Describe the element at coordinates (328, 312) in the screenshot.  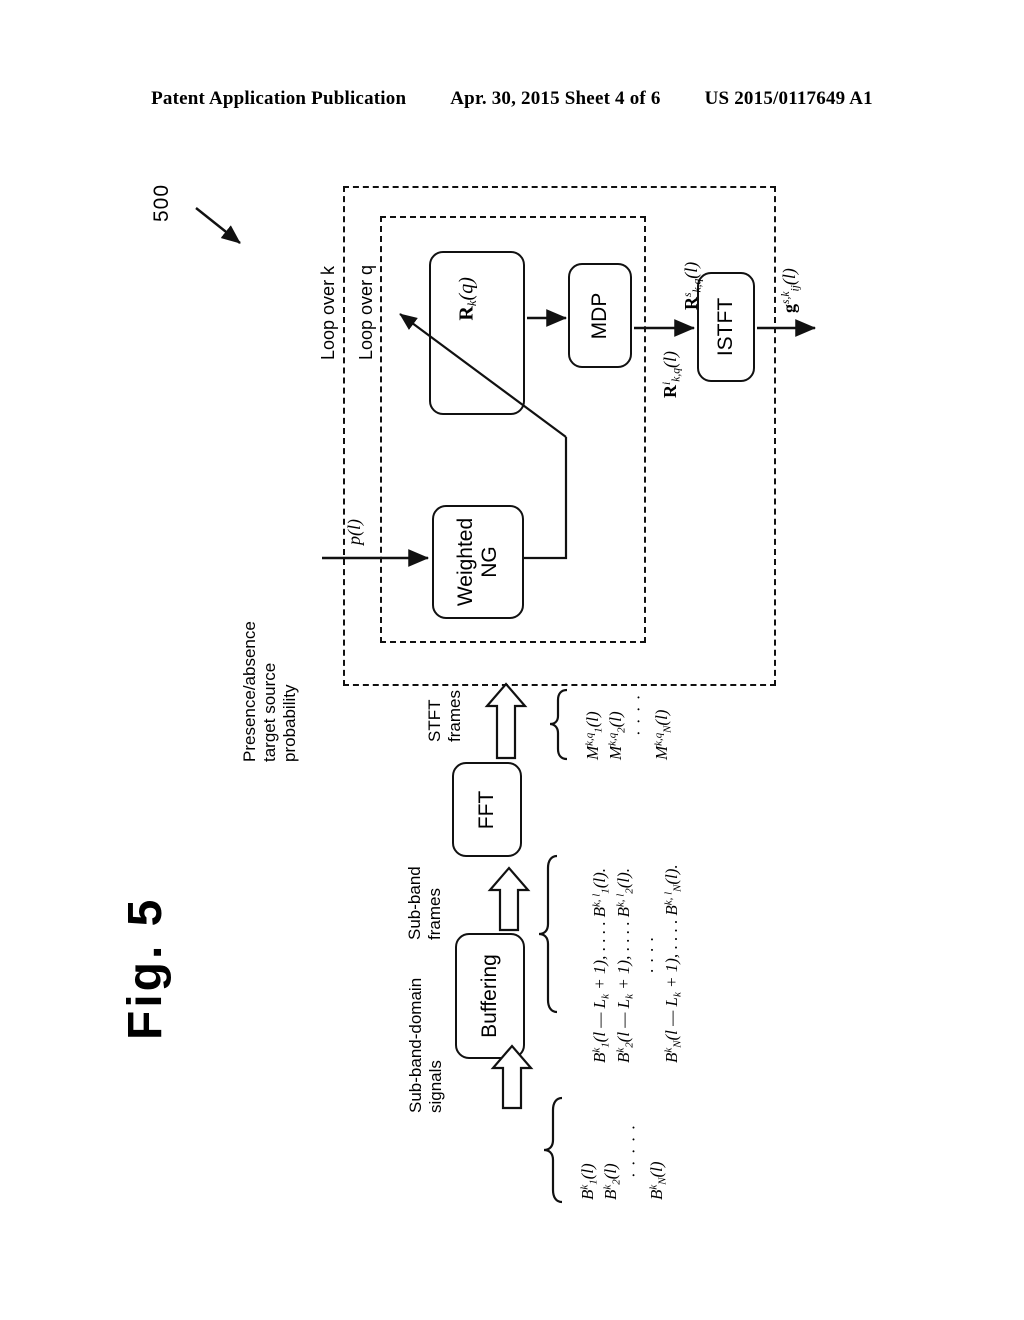
I see `loop-over-k-label: Loop over k` at that location.